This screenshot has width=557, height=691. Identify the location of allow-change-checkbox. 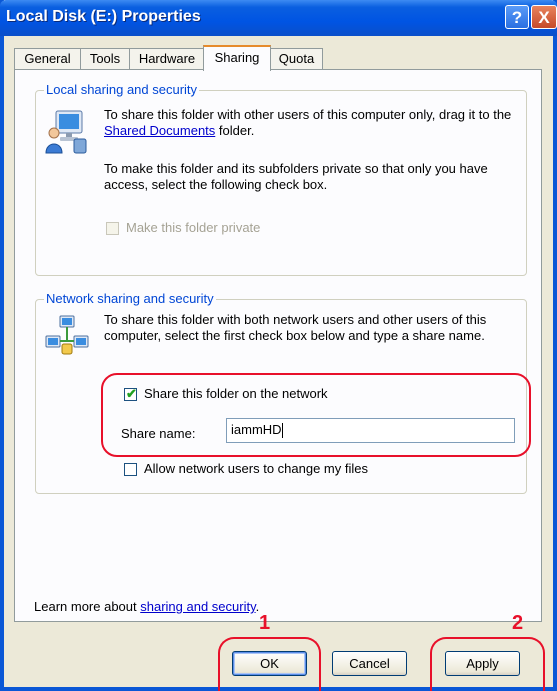
(130, 469).